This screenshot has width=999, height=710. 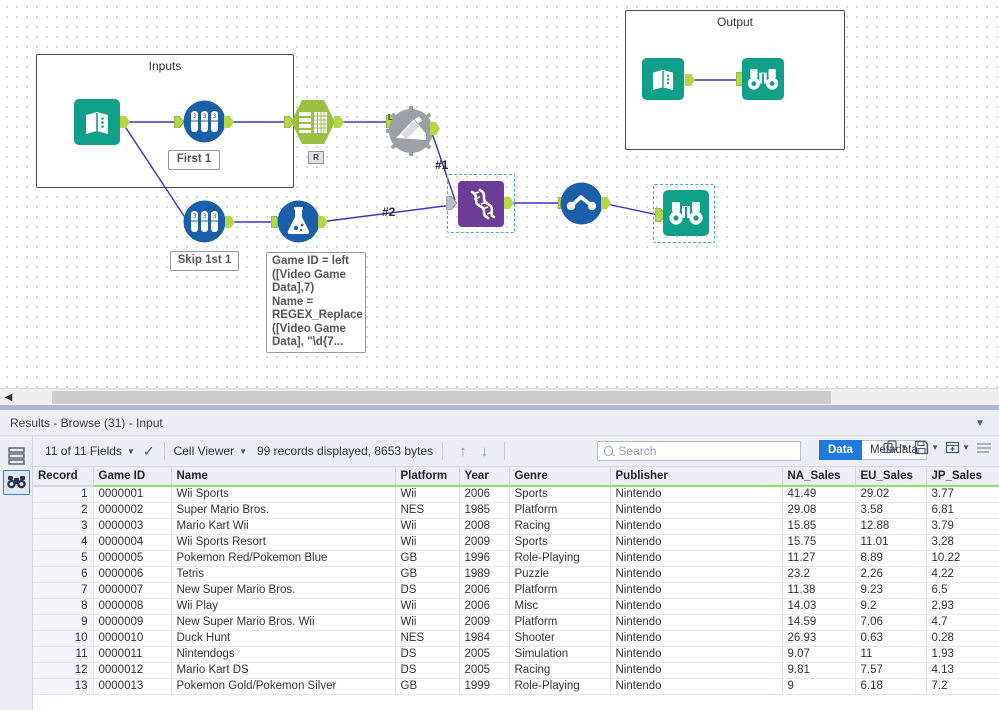 What do you see at coordinates (90, 451) in the screenshot?
I see `fields-selector: 11 of 11 Fields ▼` at bounding box center [90, 451].